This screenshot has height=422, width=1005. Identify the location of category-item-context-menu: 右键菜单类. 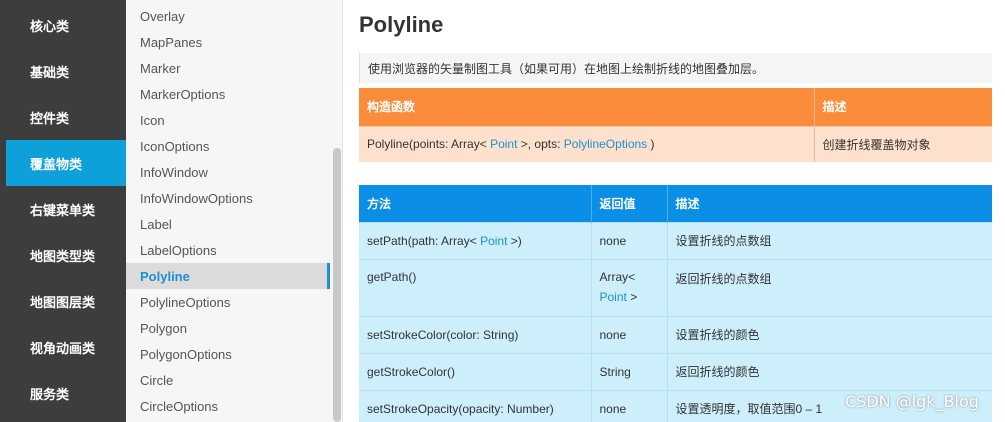
(66, 209).